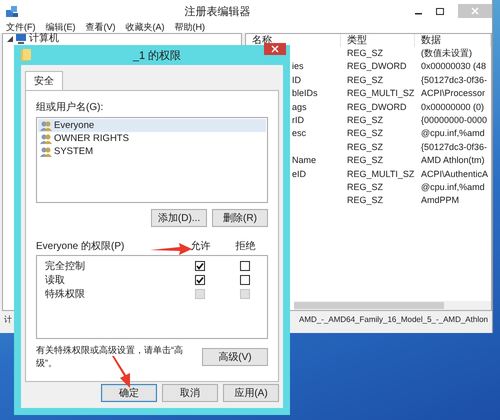 The image size is (500, 420). I want to click on window-title: 注册表编辑器, so click(217, 11).